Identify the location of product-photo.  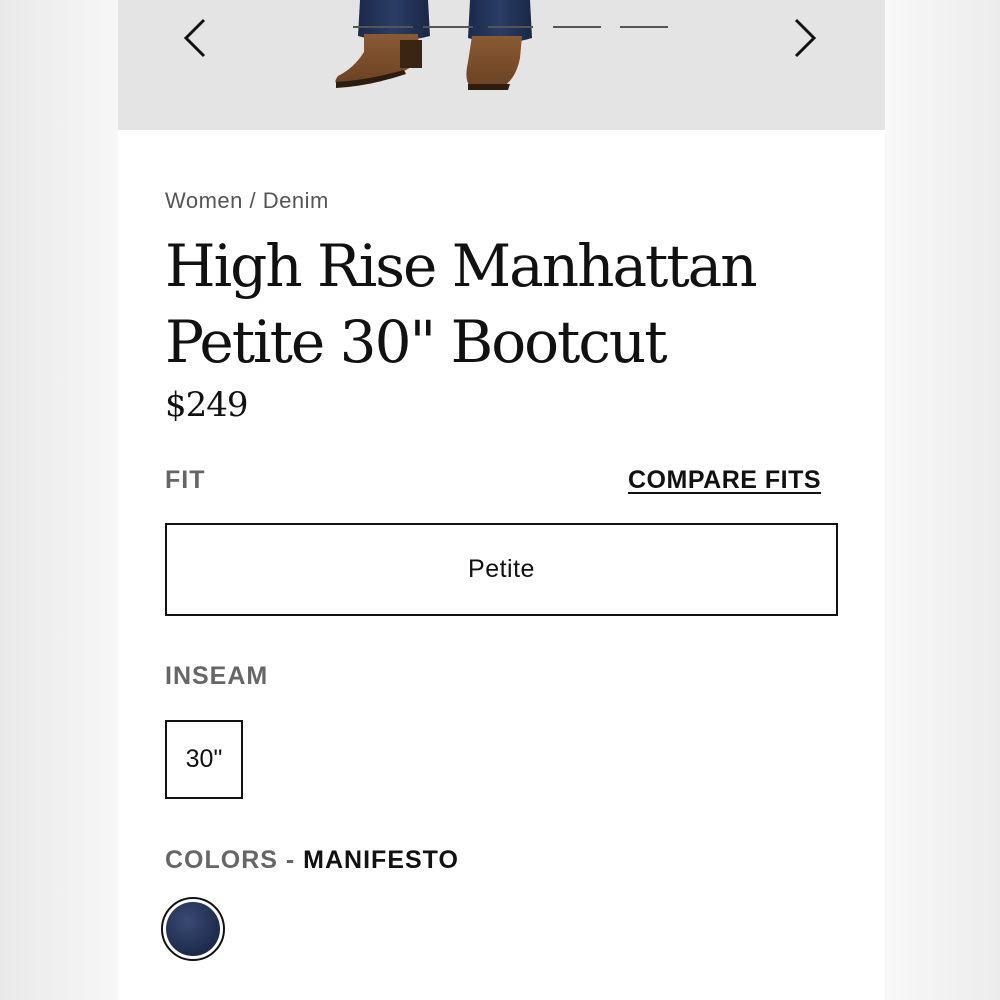
(433, 45).